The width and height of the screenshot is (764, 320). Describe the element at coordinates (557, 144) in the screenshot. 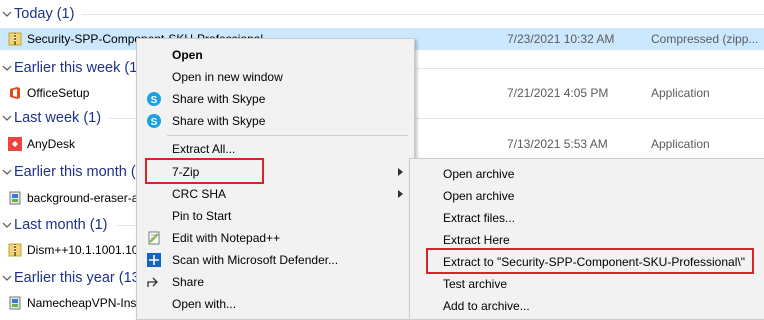

I see `file-date: 7/13/2021 5:53 AM` at that location.